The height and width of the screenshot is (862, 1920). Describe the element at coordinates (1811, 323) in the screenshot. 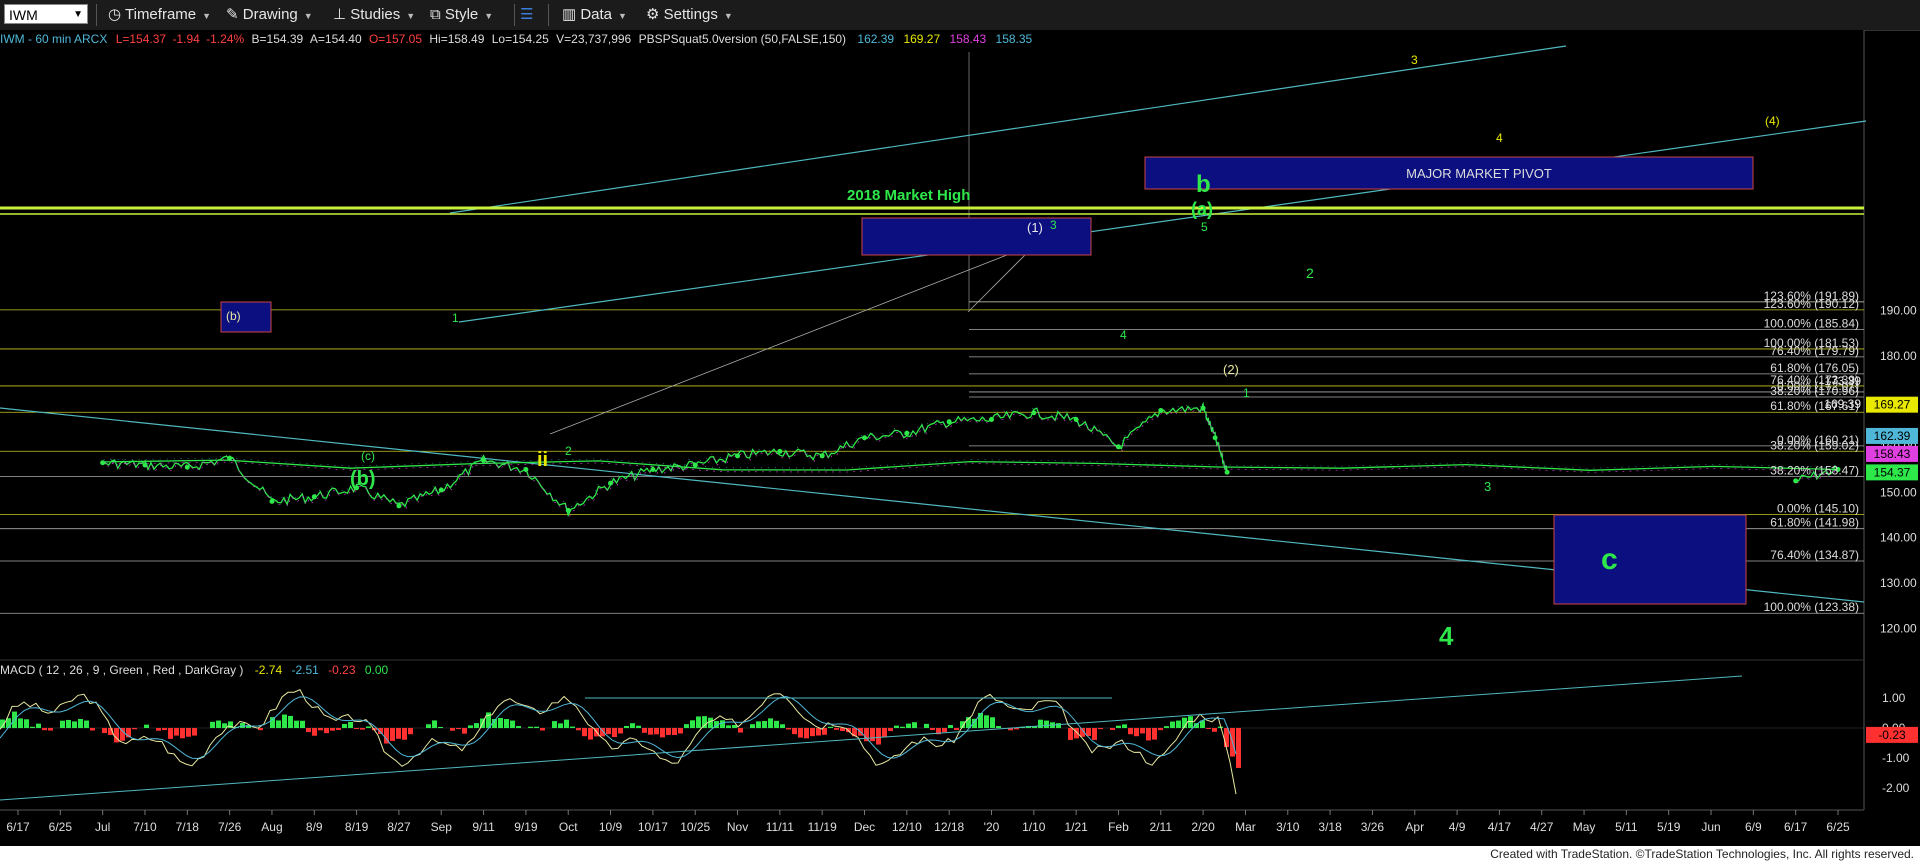

I see `fib-level-label: 100.00% (185.84)` at that location.